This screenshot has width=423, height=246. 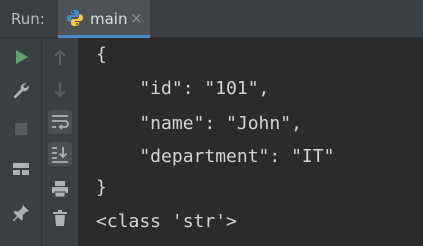 I want to click on arrow-up-icon, so click(x=60, y=58).